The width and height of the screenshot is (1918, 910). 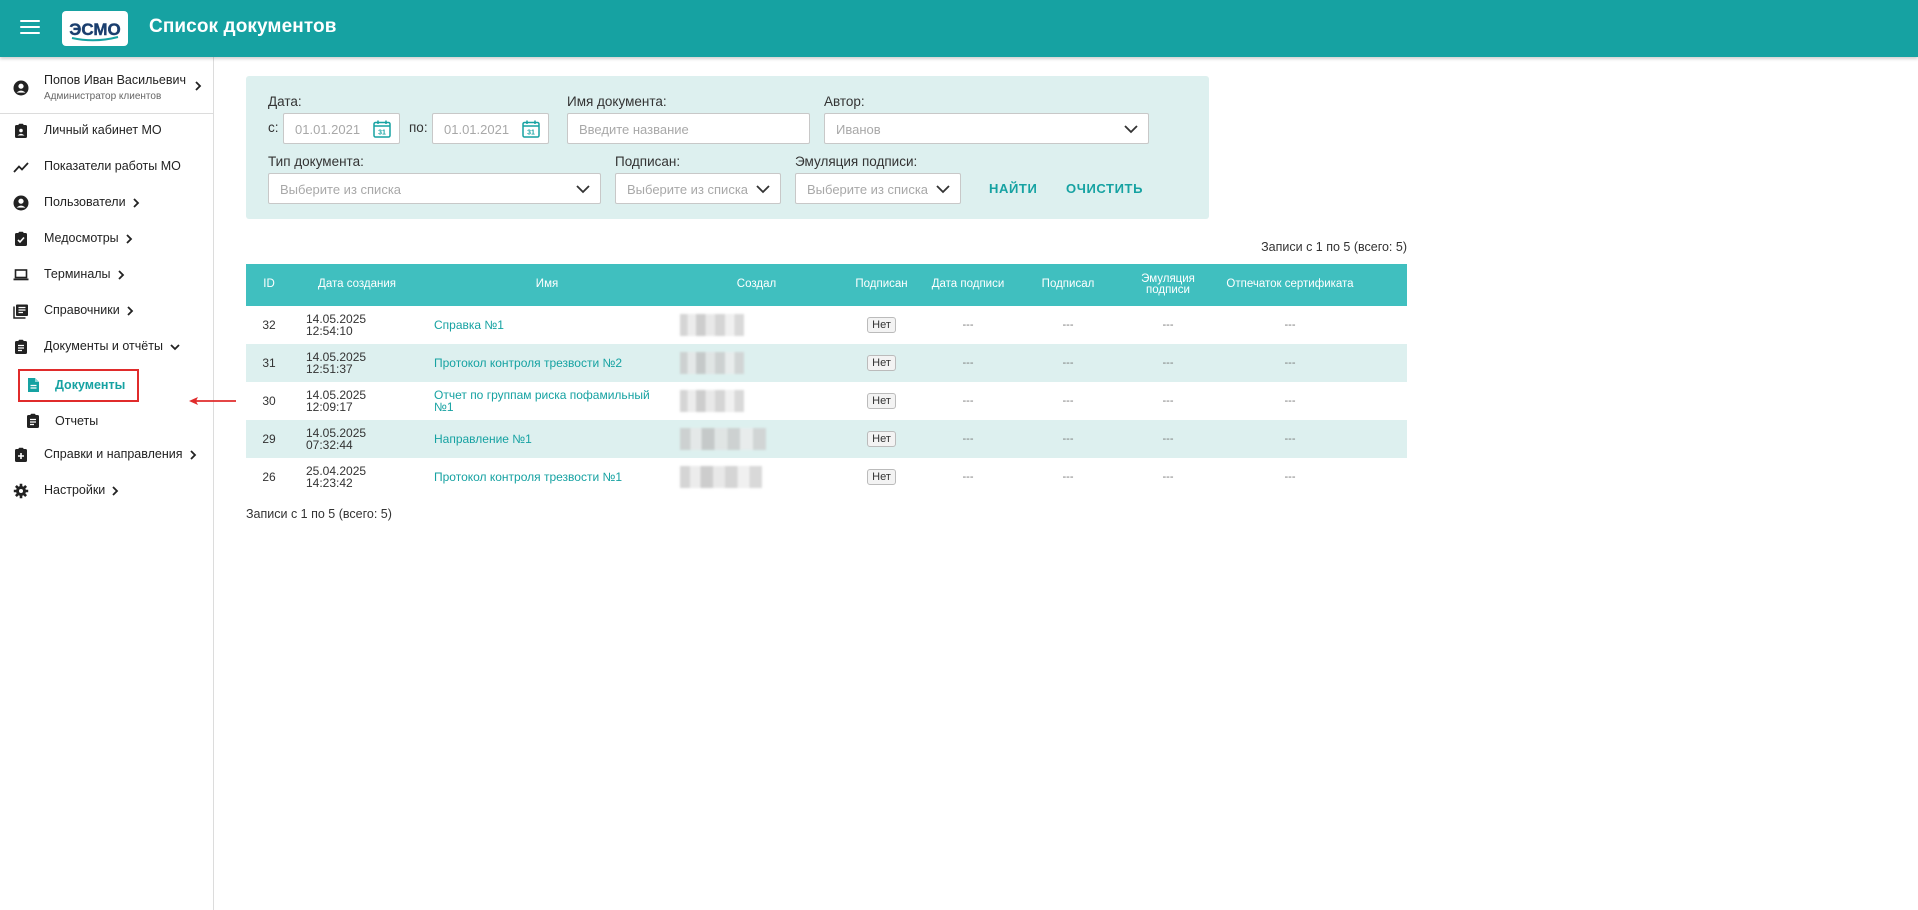 I want to click on cell-id: 29, so click(x=269, y=439).